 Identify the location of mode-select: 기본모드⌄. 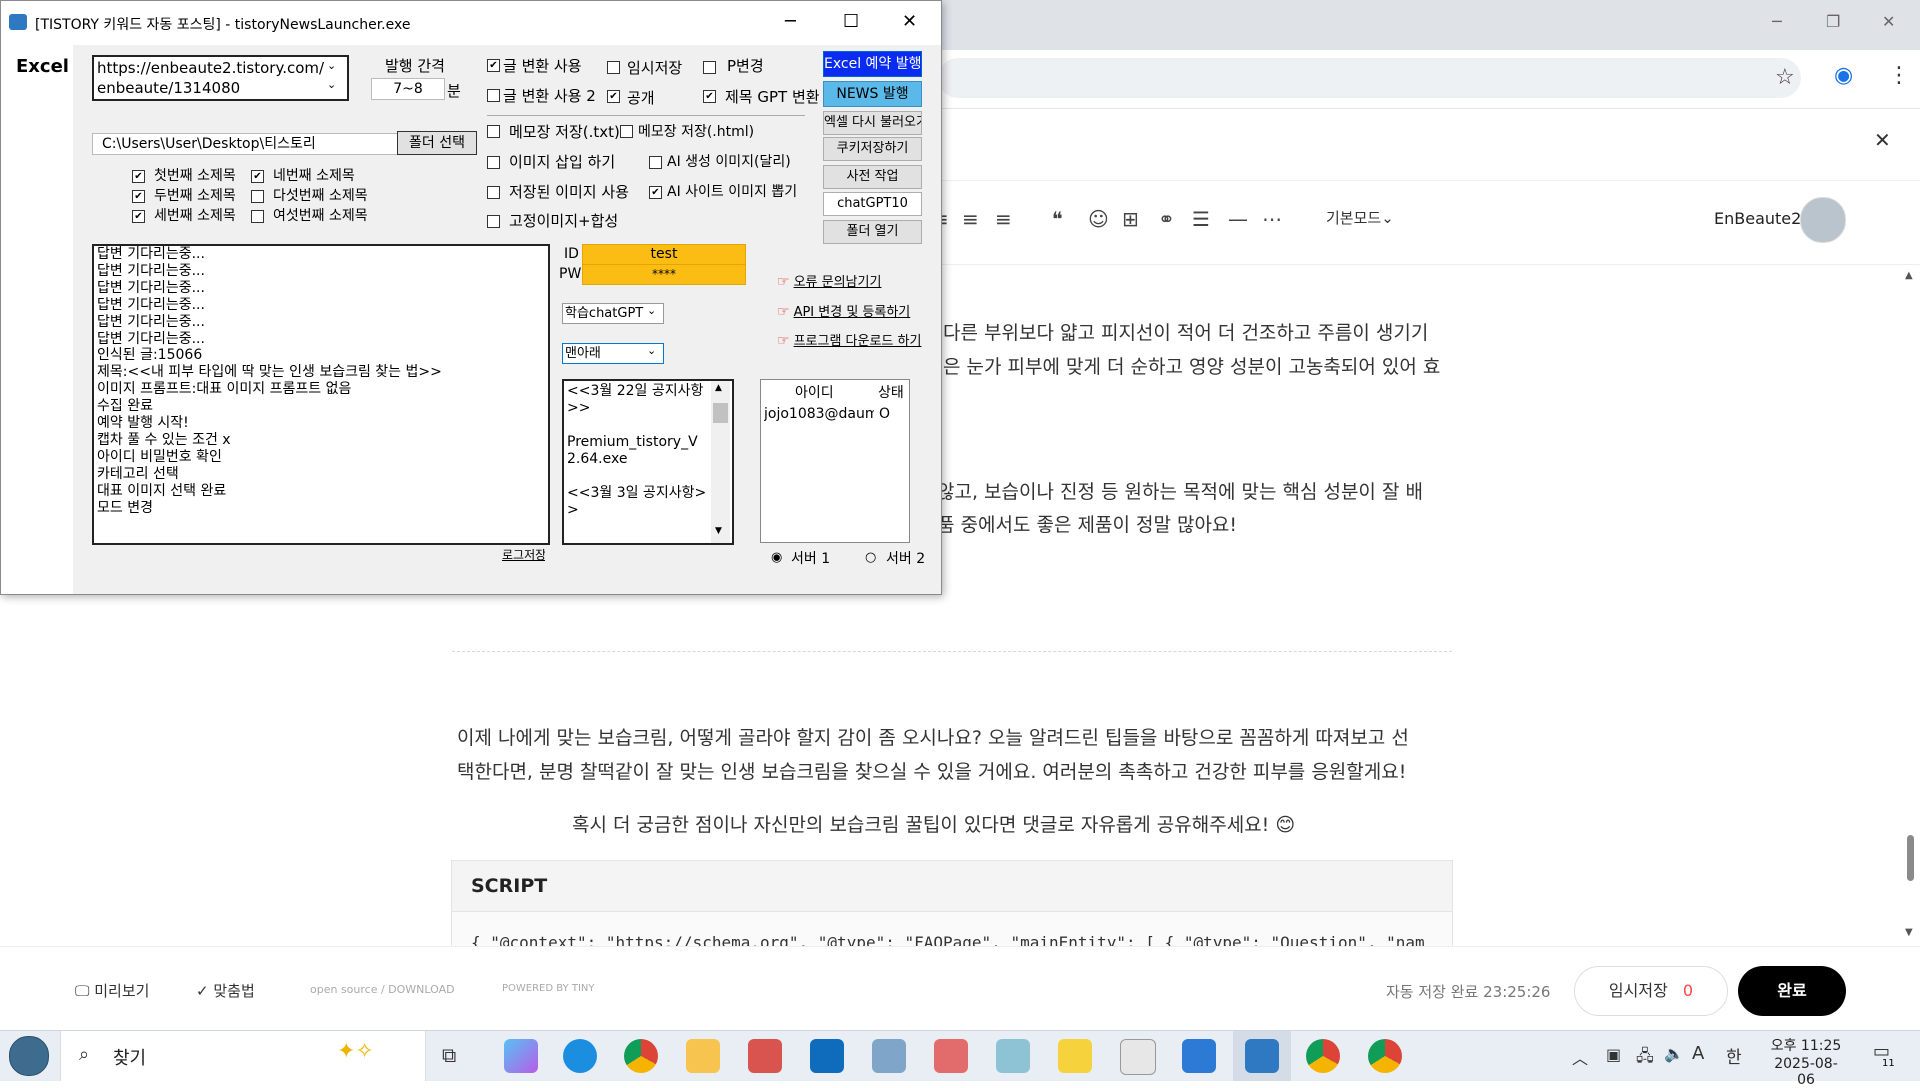
(1360, 217).